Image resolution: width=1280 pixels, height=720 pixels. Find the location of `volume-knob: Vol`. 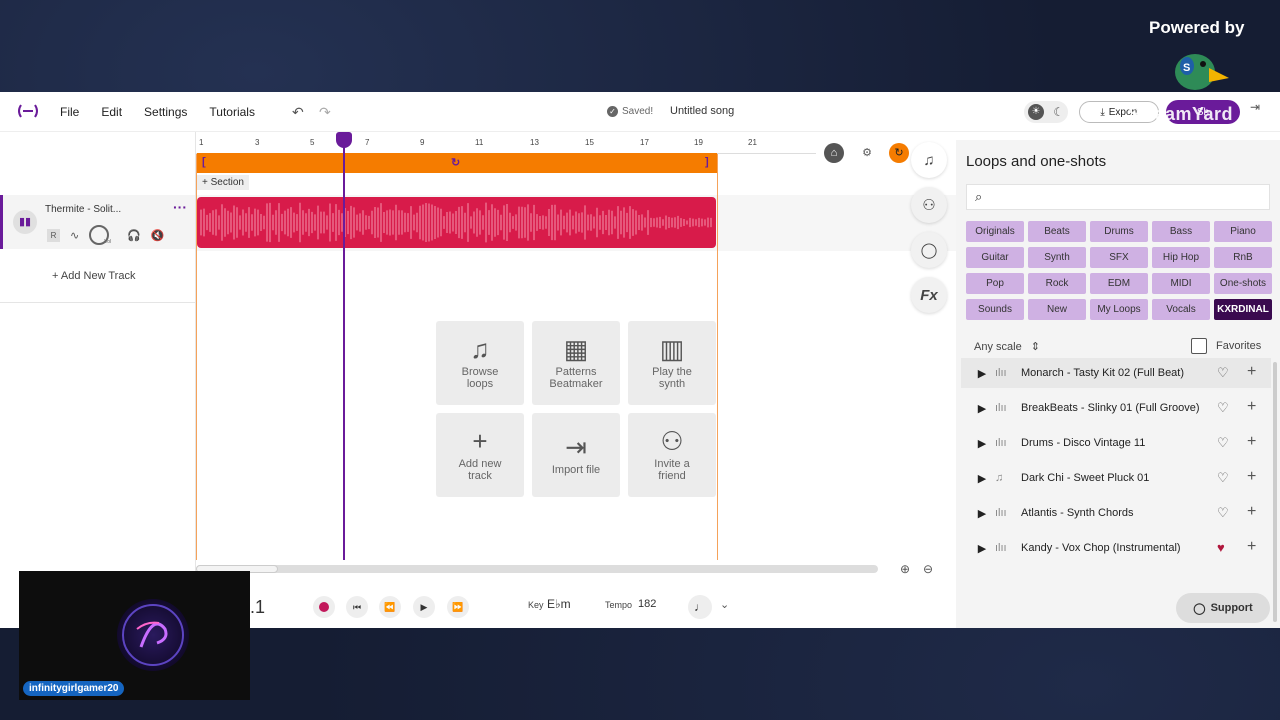

volume-knob: Vol is located at coordinates (100, 235).